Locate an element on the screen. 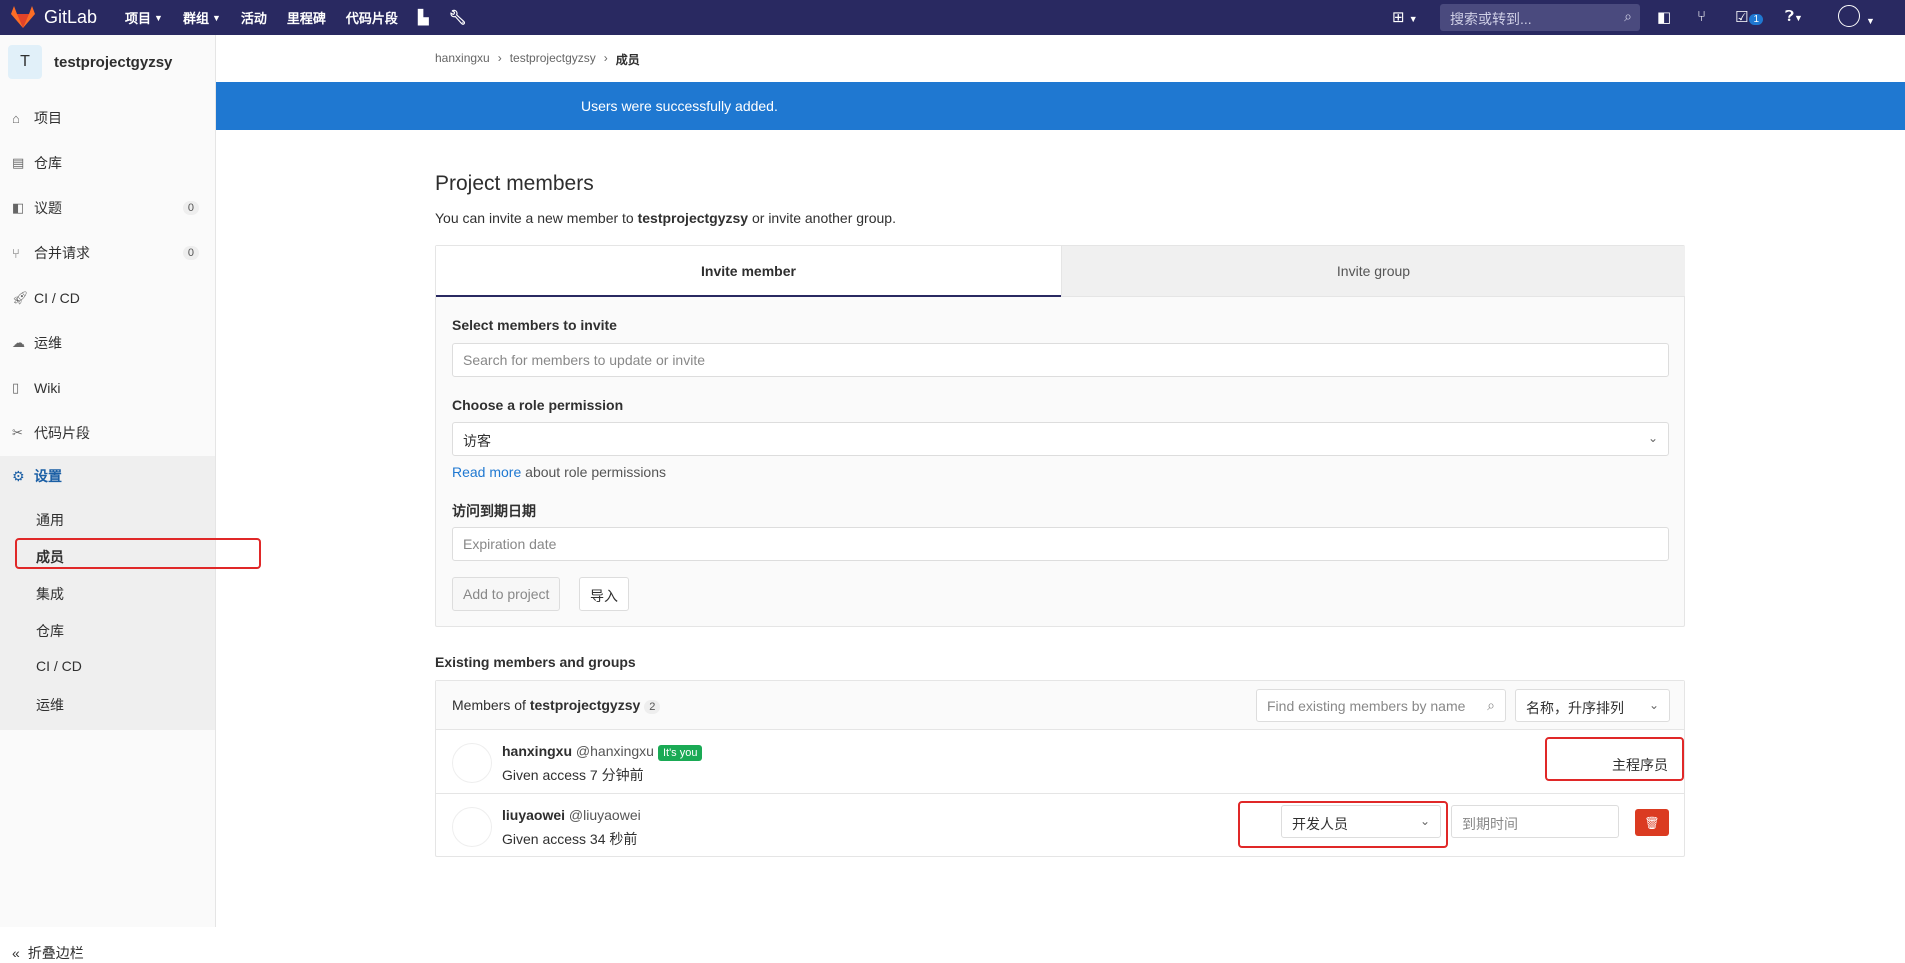 This screenshot has width=1905, height=963. project-avatar: T is located at coordinates (25, 62).